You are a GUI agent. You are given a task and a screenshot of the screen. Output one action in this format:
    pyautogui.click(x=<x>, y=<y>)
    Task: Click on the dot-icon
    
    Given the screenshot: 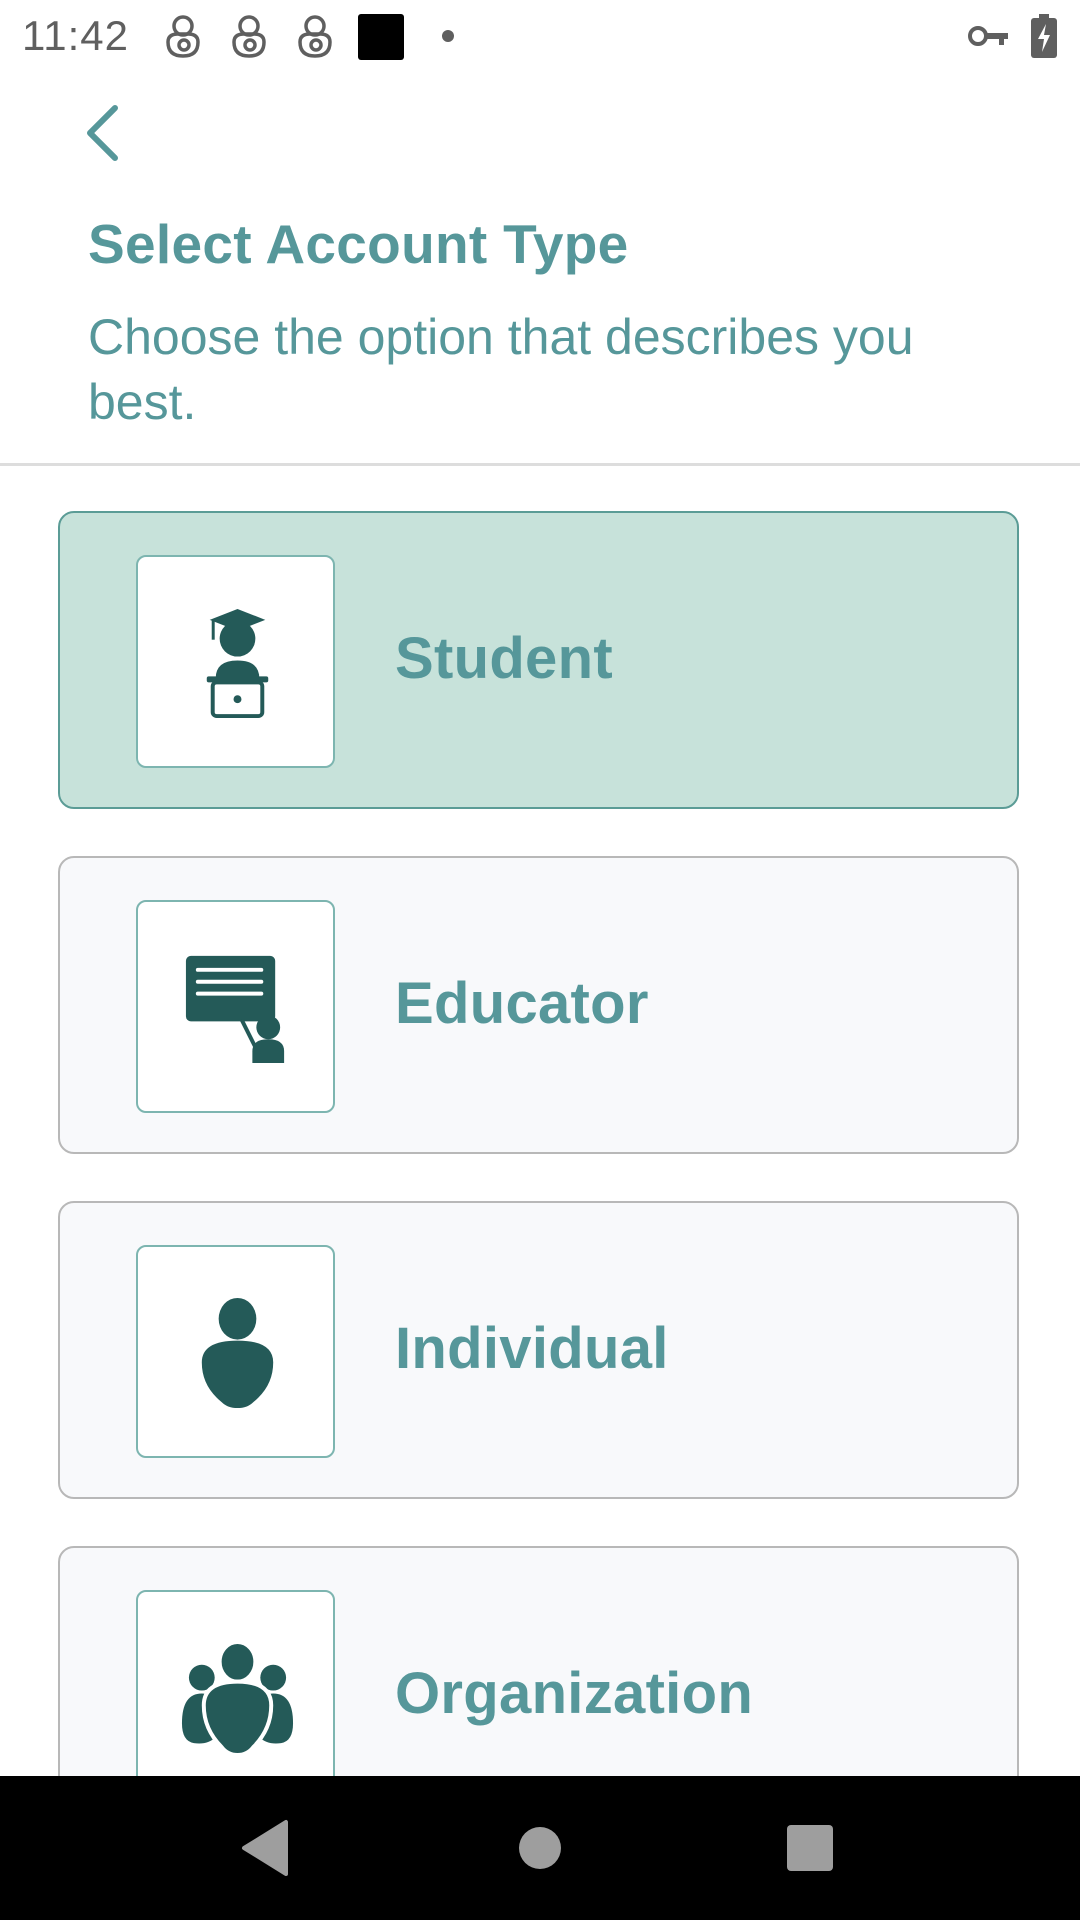 What is the action you would take?
    pyautogui.click(x=448, y=36)
    